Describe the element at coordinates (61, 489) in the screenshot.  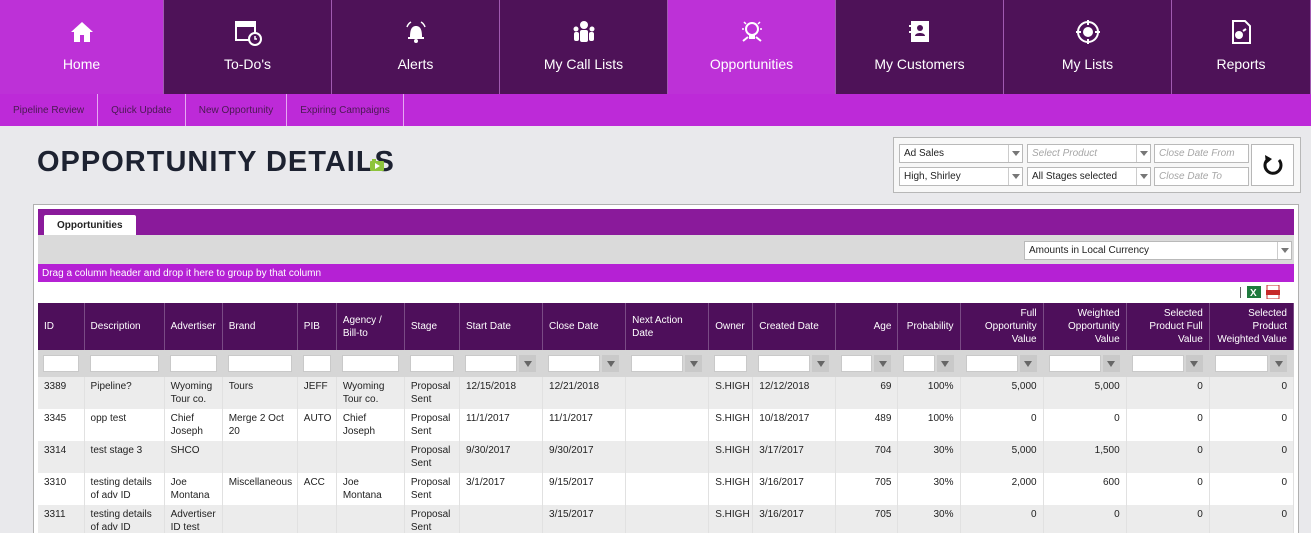
I see `table-cell: 3310` at that location.